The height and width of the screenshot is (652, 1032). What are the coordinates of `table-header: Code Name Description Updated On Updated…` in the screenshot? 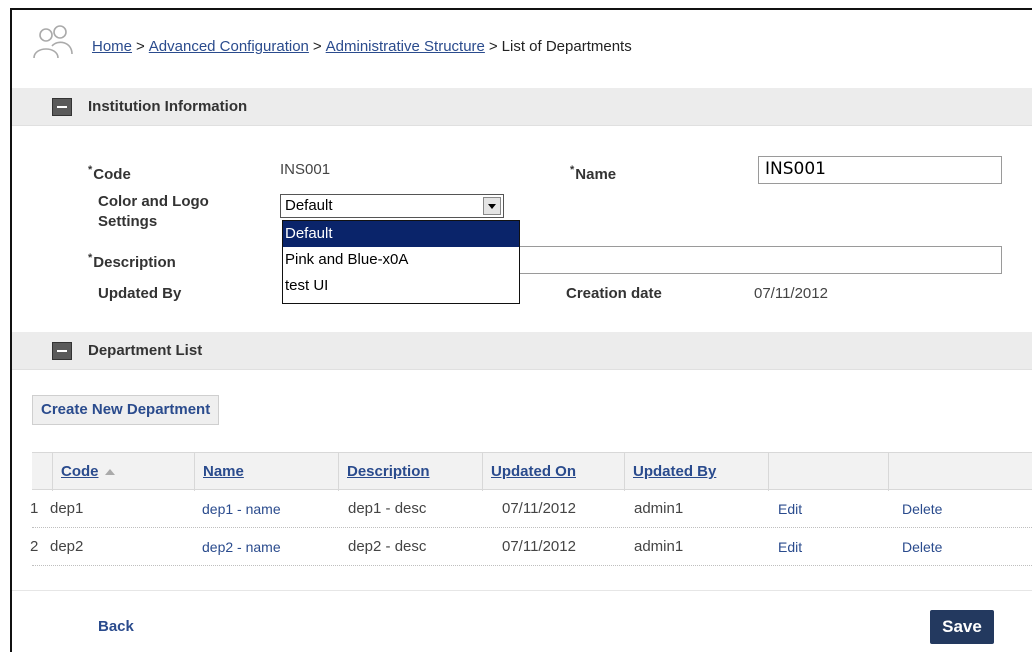 It's located at (532, 471).